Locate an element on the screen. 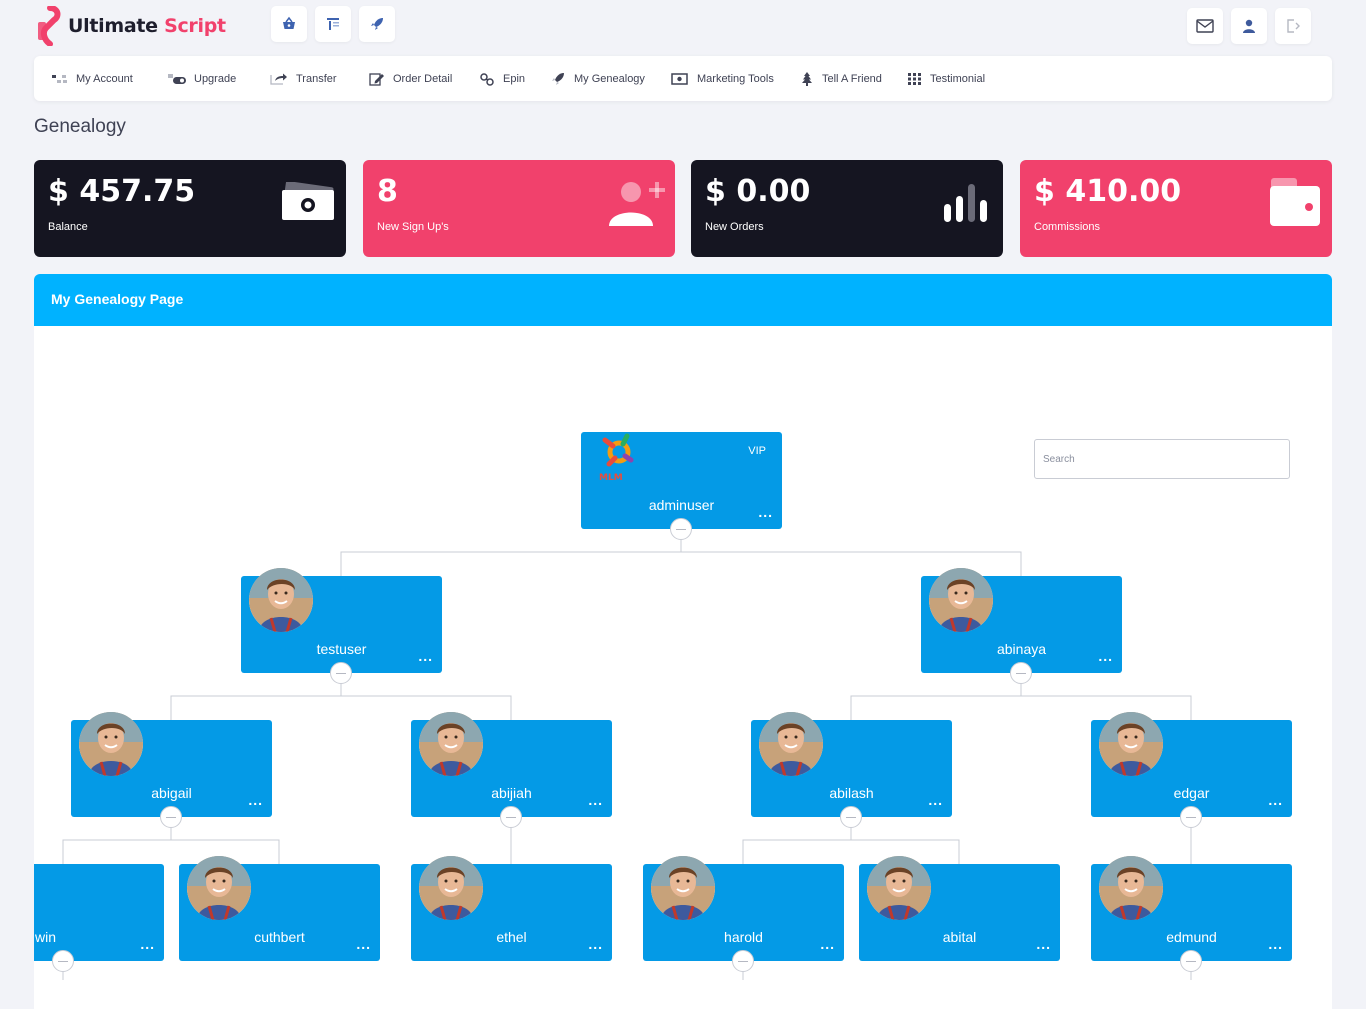 The width and height of the screenshot is (1366, 1009). logout-button is located at coordinates (1293, 26).